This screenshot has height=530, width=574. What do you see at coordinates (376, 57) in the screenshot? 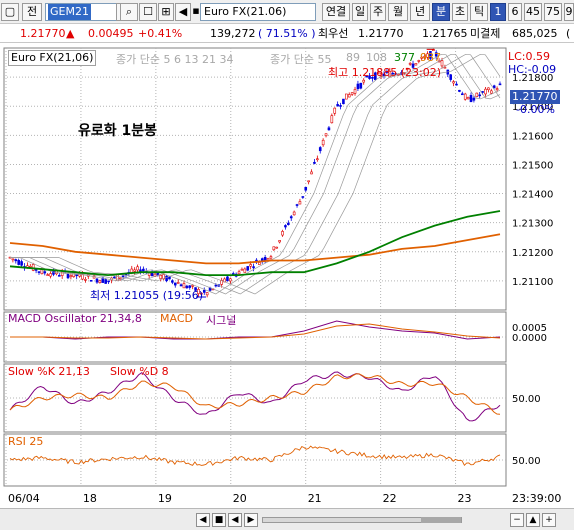
I see `legend-ma-108: 108` at bounding box center [376, 57].